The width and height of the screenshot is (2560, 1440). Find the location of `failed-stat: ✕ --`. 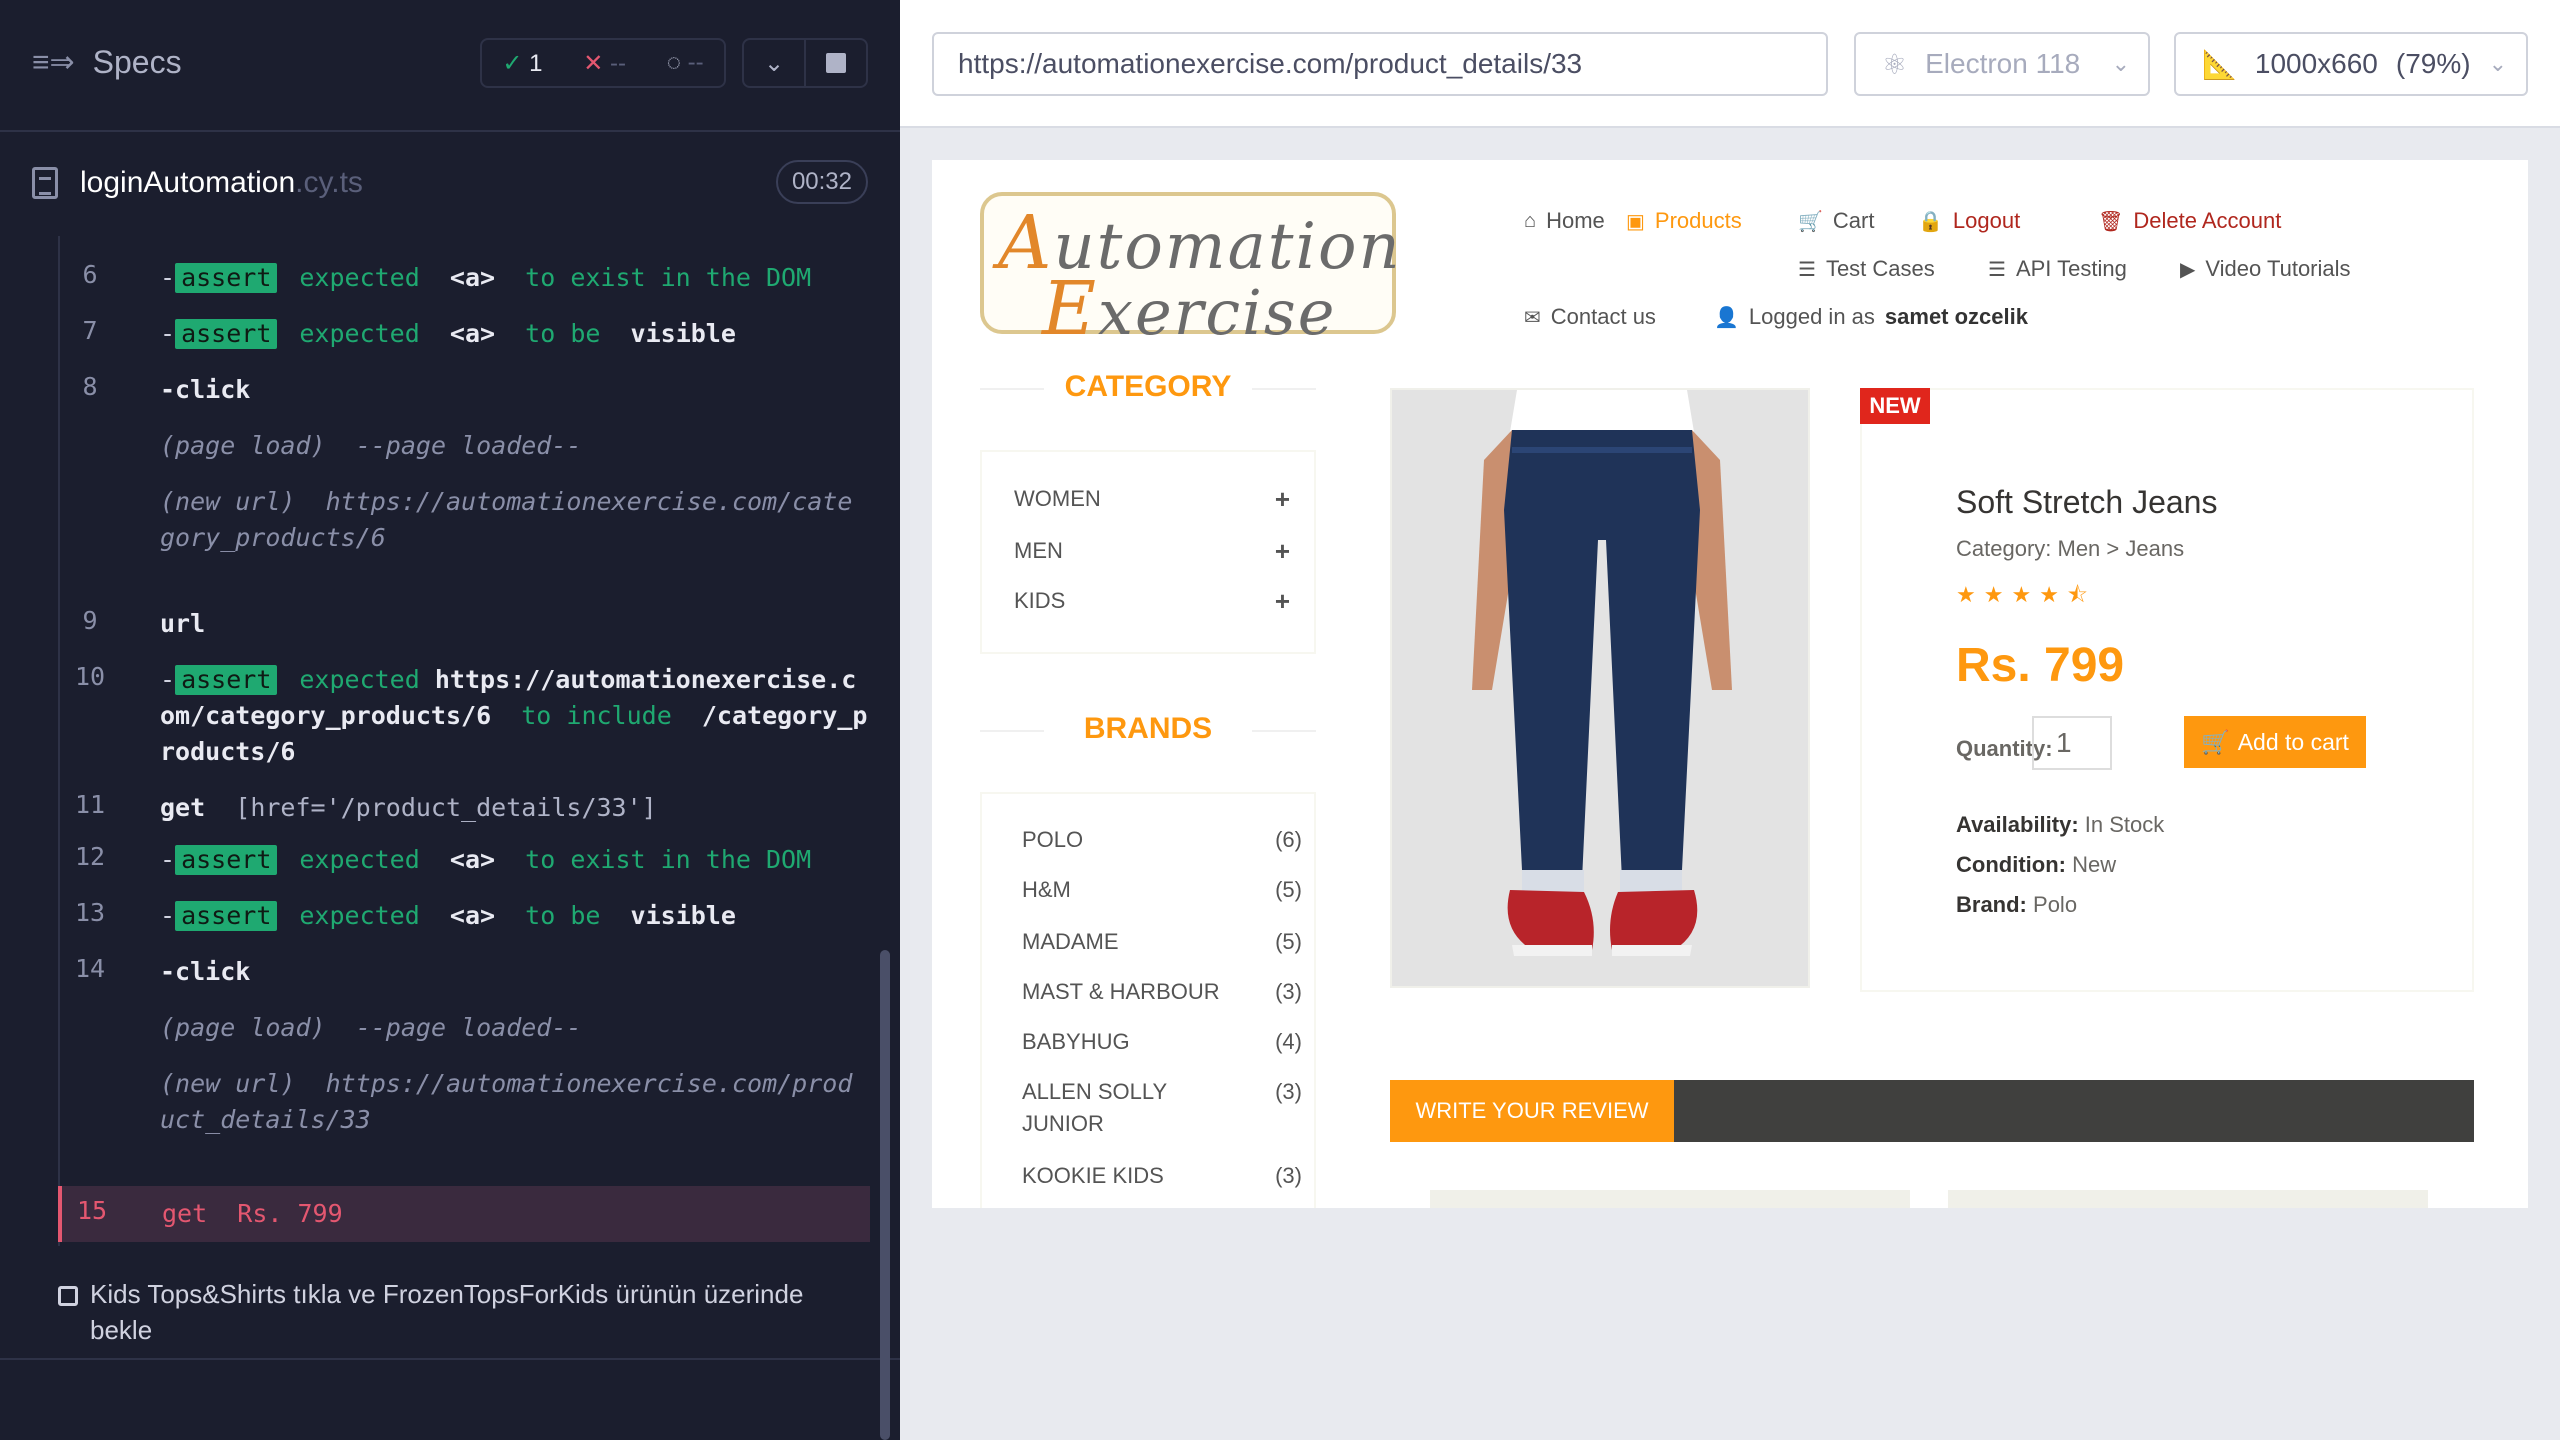

failed-stat: ✕ -- is located at coordinates (604, 63).